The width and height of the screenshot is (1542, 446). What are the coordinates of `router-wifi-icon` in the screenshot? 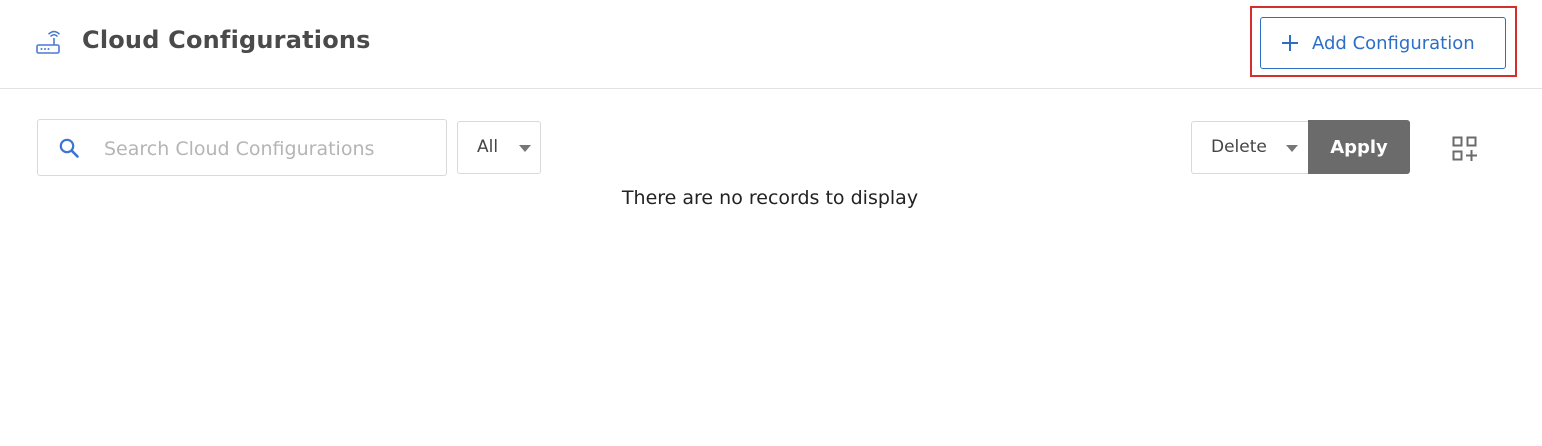 It's located at (48, 42).